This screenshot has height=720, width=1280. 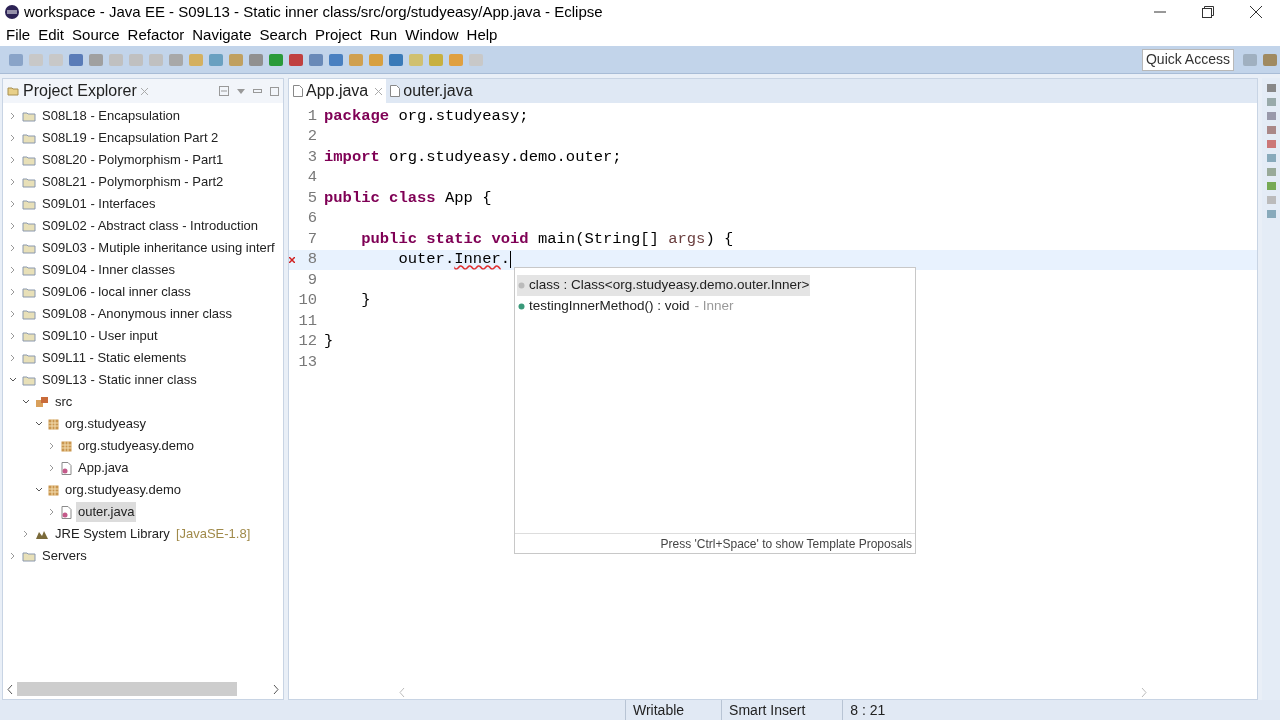 I want to click on line-number: 10, so click(x=307, y=301).